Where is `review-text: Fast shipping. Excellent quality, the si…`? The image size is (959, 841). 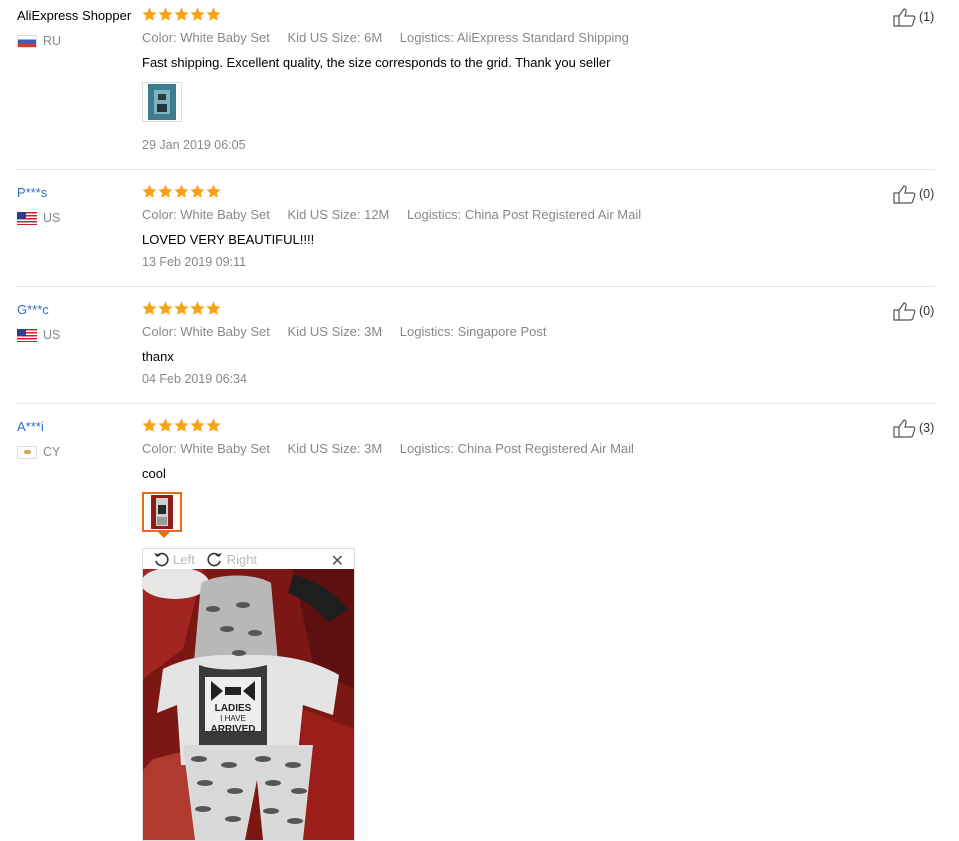
review-text: Fast shipping. Excellent quality, the si… is located at coordinates (376, 62).